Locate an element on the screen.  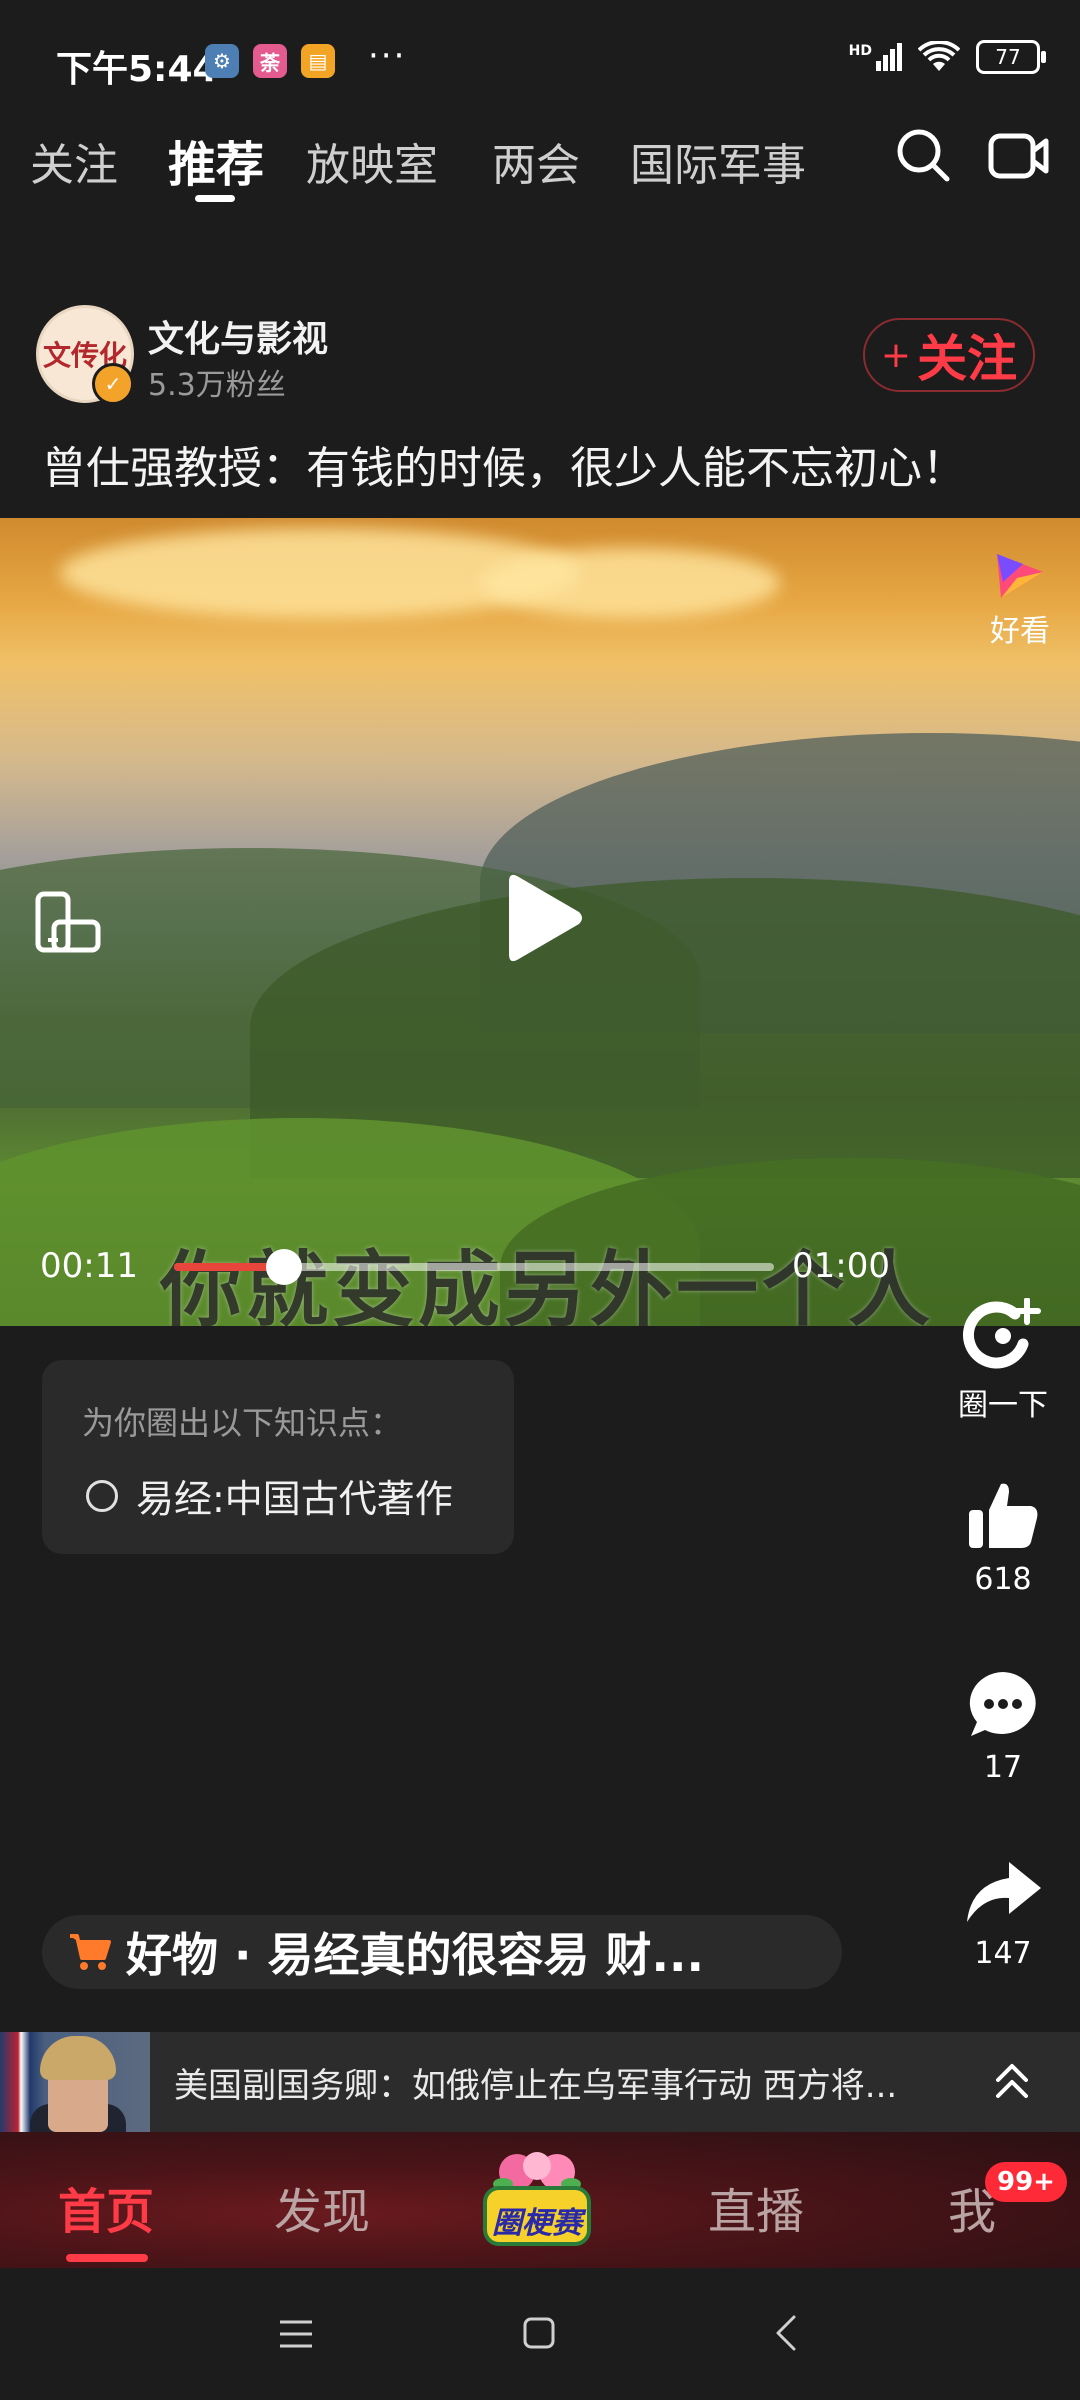
rotate-screen-icon is located at coordinates (69, 923).